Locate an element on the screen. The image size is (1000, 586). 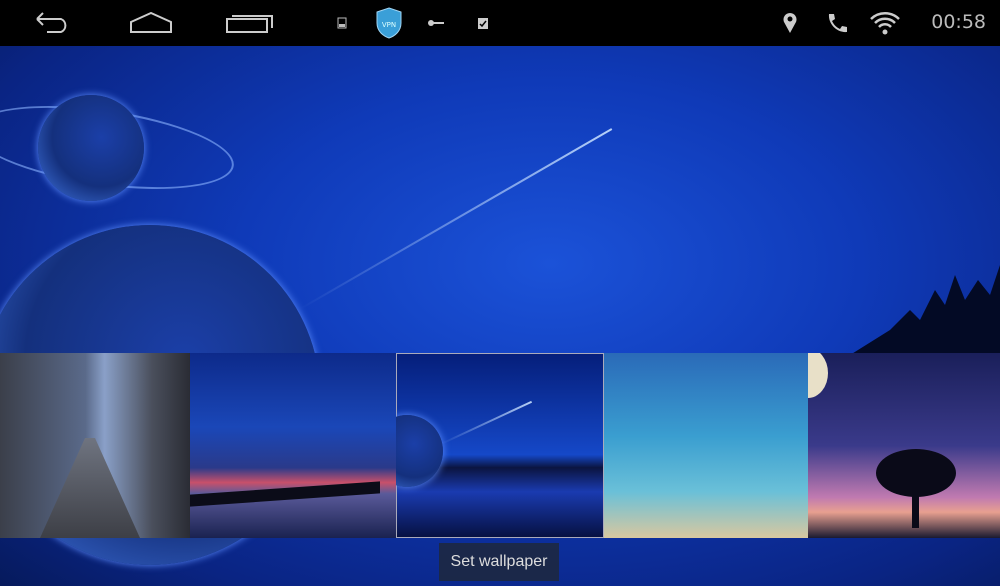
tree-silhouette is located at coordinates (925, 310).